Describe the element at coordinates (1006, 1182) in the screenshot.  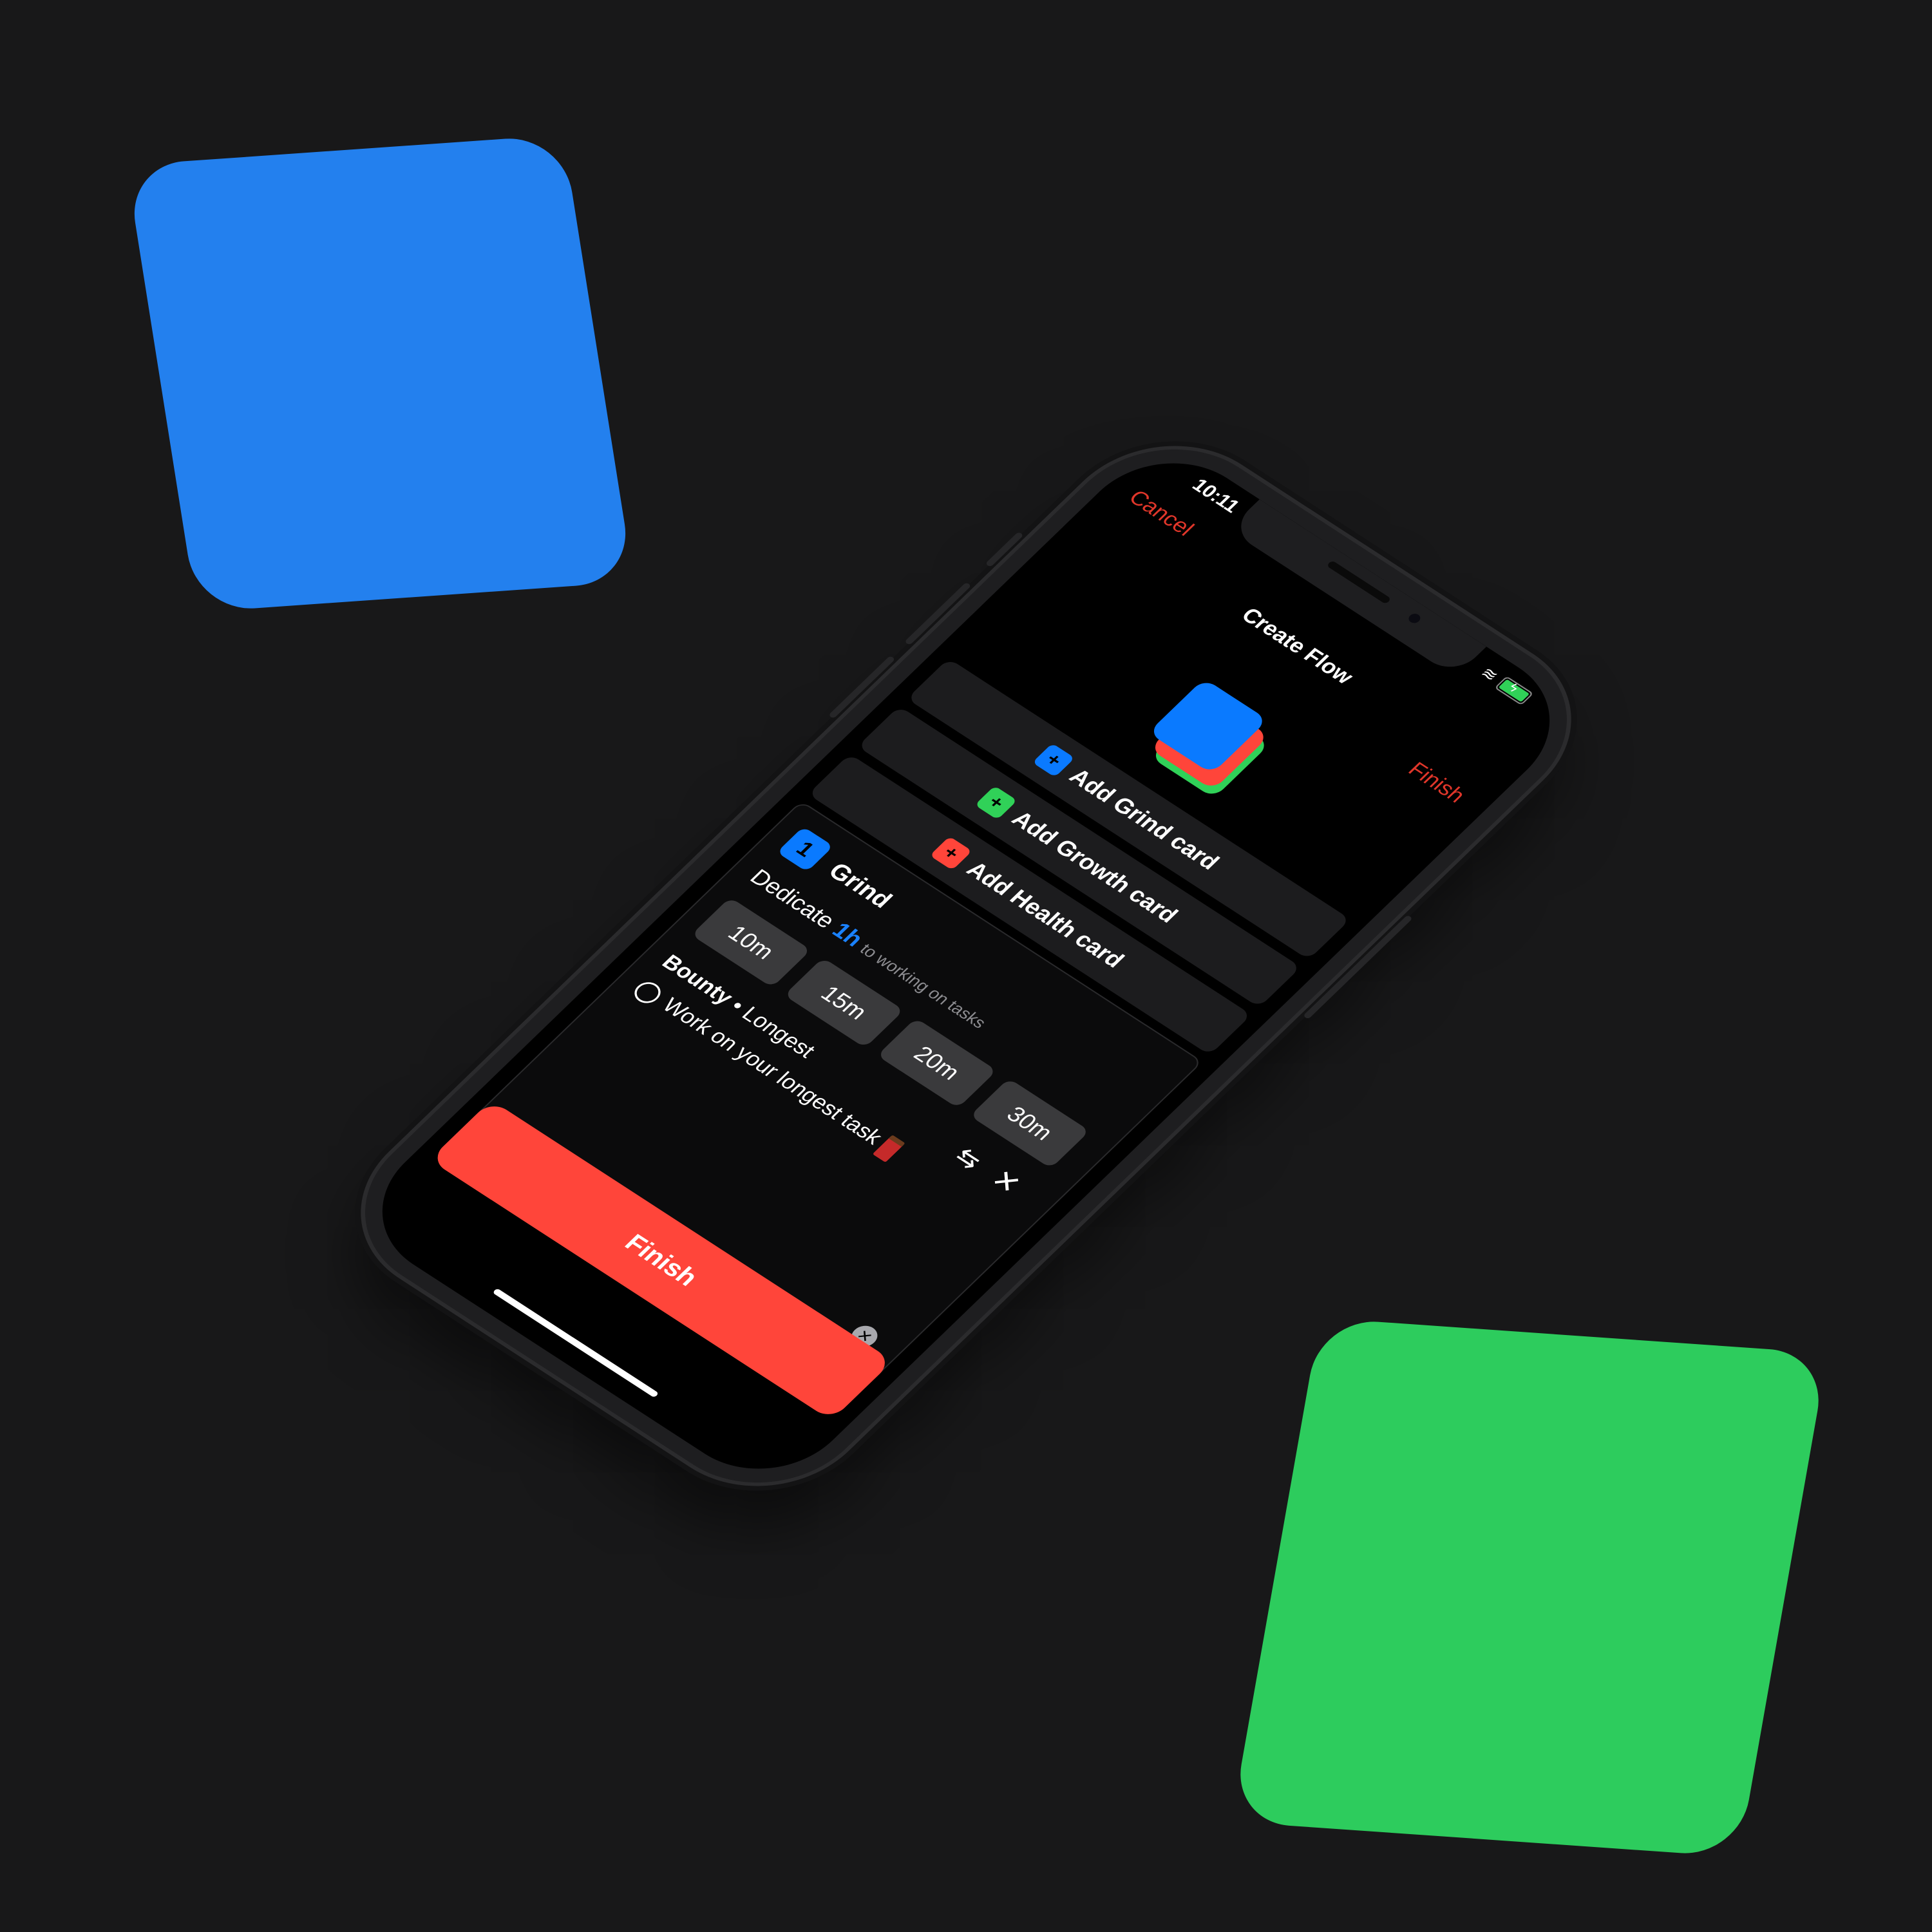
I see `close-icon: ✕` at that location.